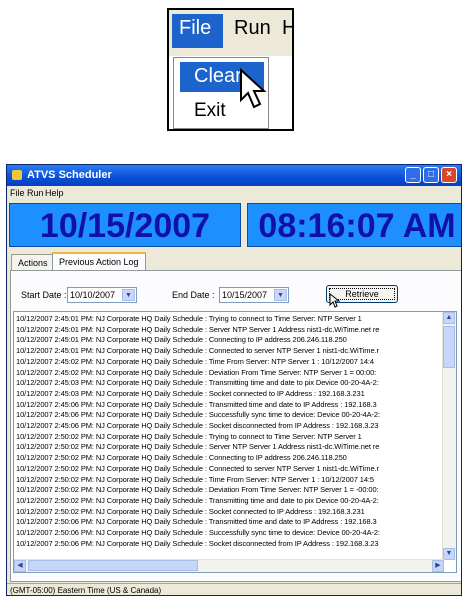 This screenshot has width=462, height=596. I want to click on tab-actions: Actions, so click(33, 262).